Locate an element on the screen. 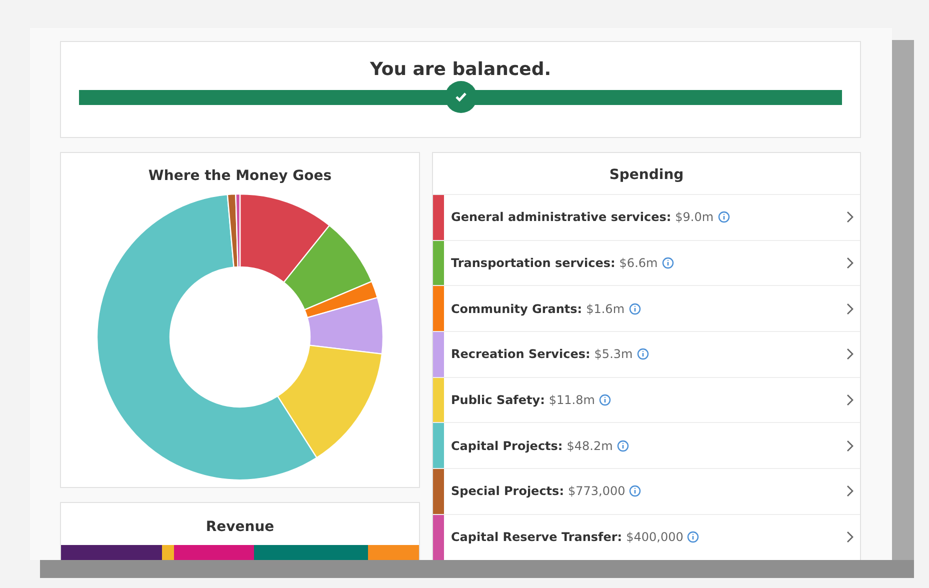 The width and height of the screenshot is (929, 588). category-amount: $6.6m is located at coordinates (638, 263).